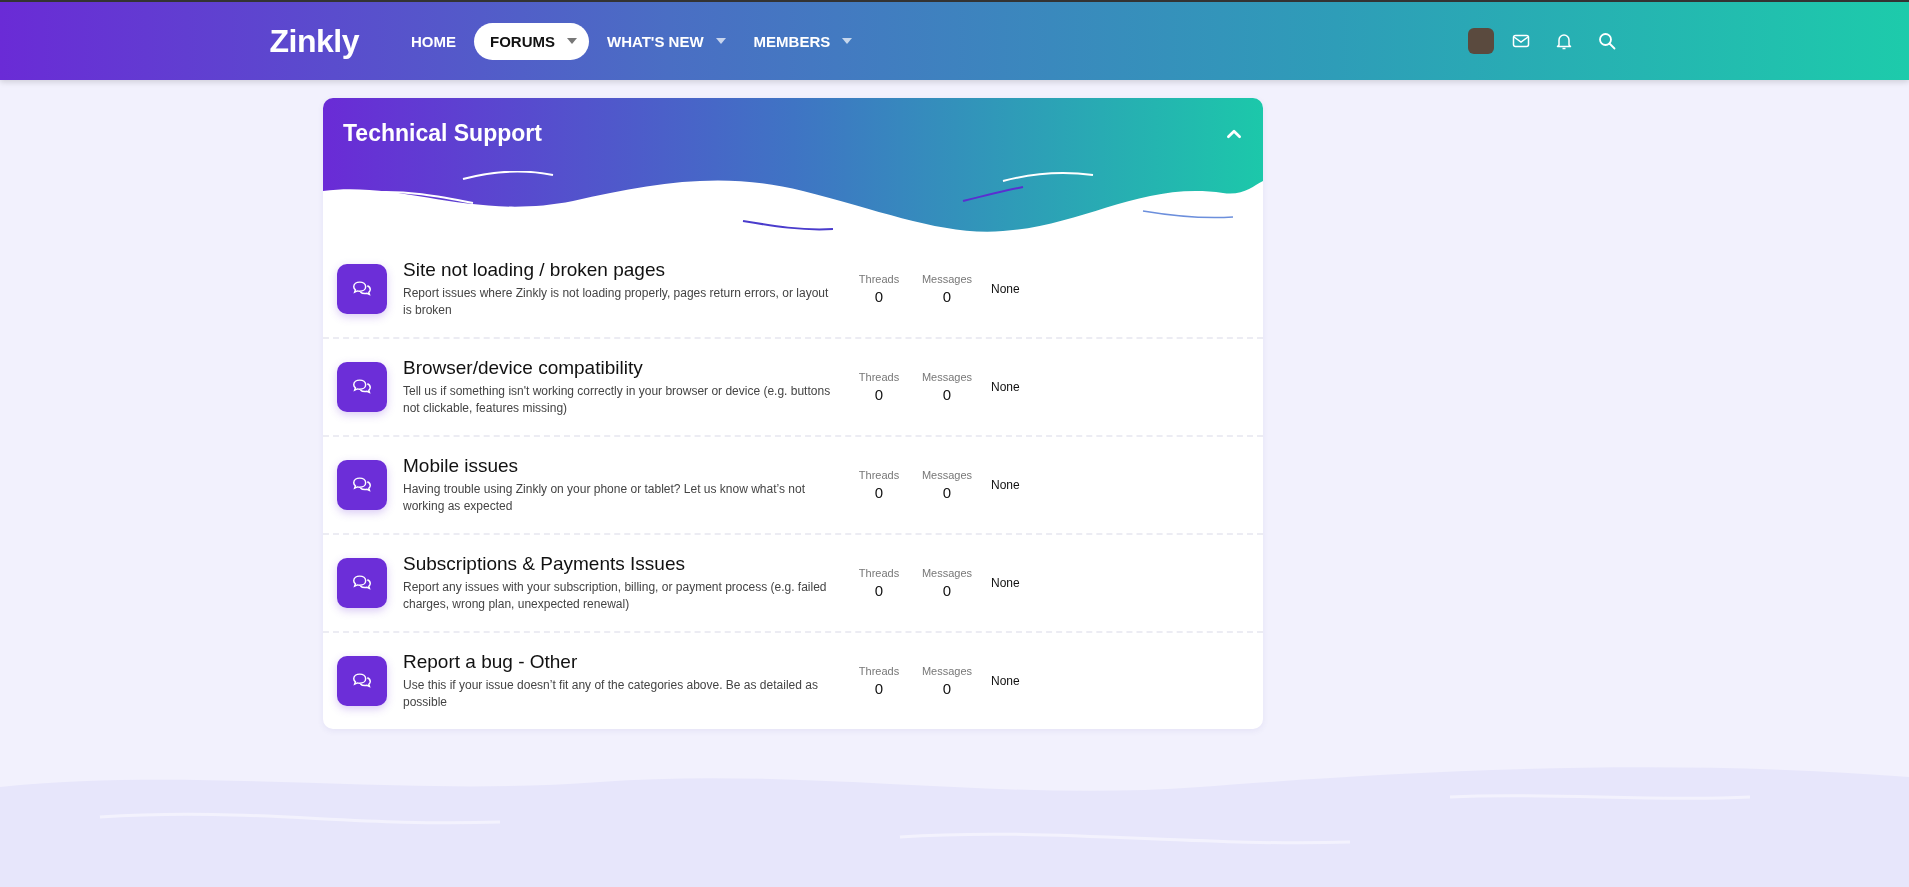 The width and height of the screenshot is (1909, 887). What do you see at coordinates (803, 41) in the screenshot?
I see `nav-tab: MEMBERS` at bounding box center [803, 41].